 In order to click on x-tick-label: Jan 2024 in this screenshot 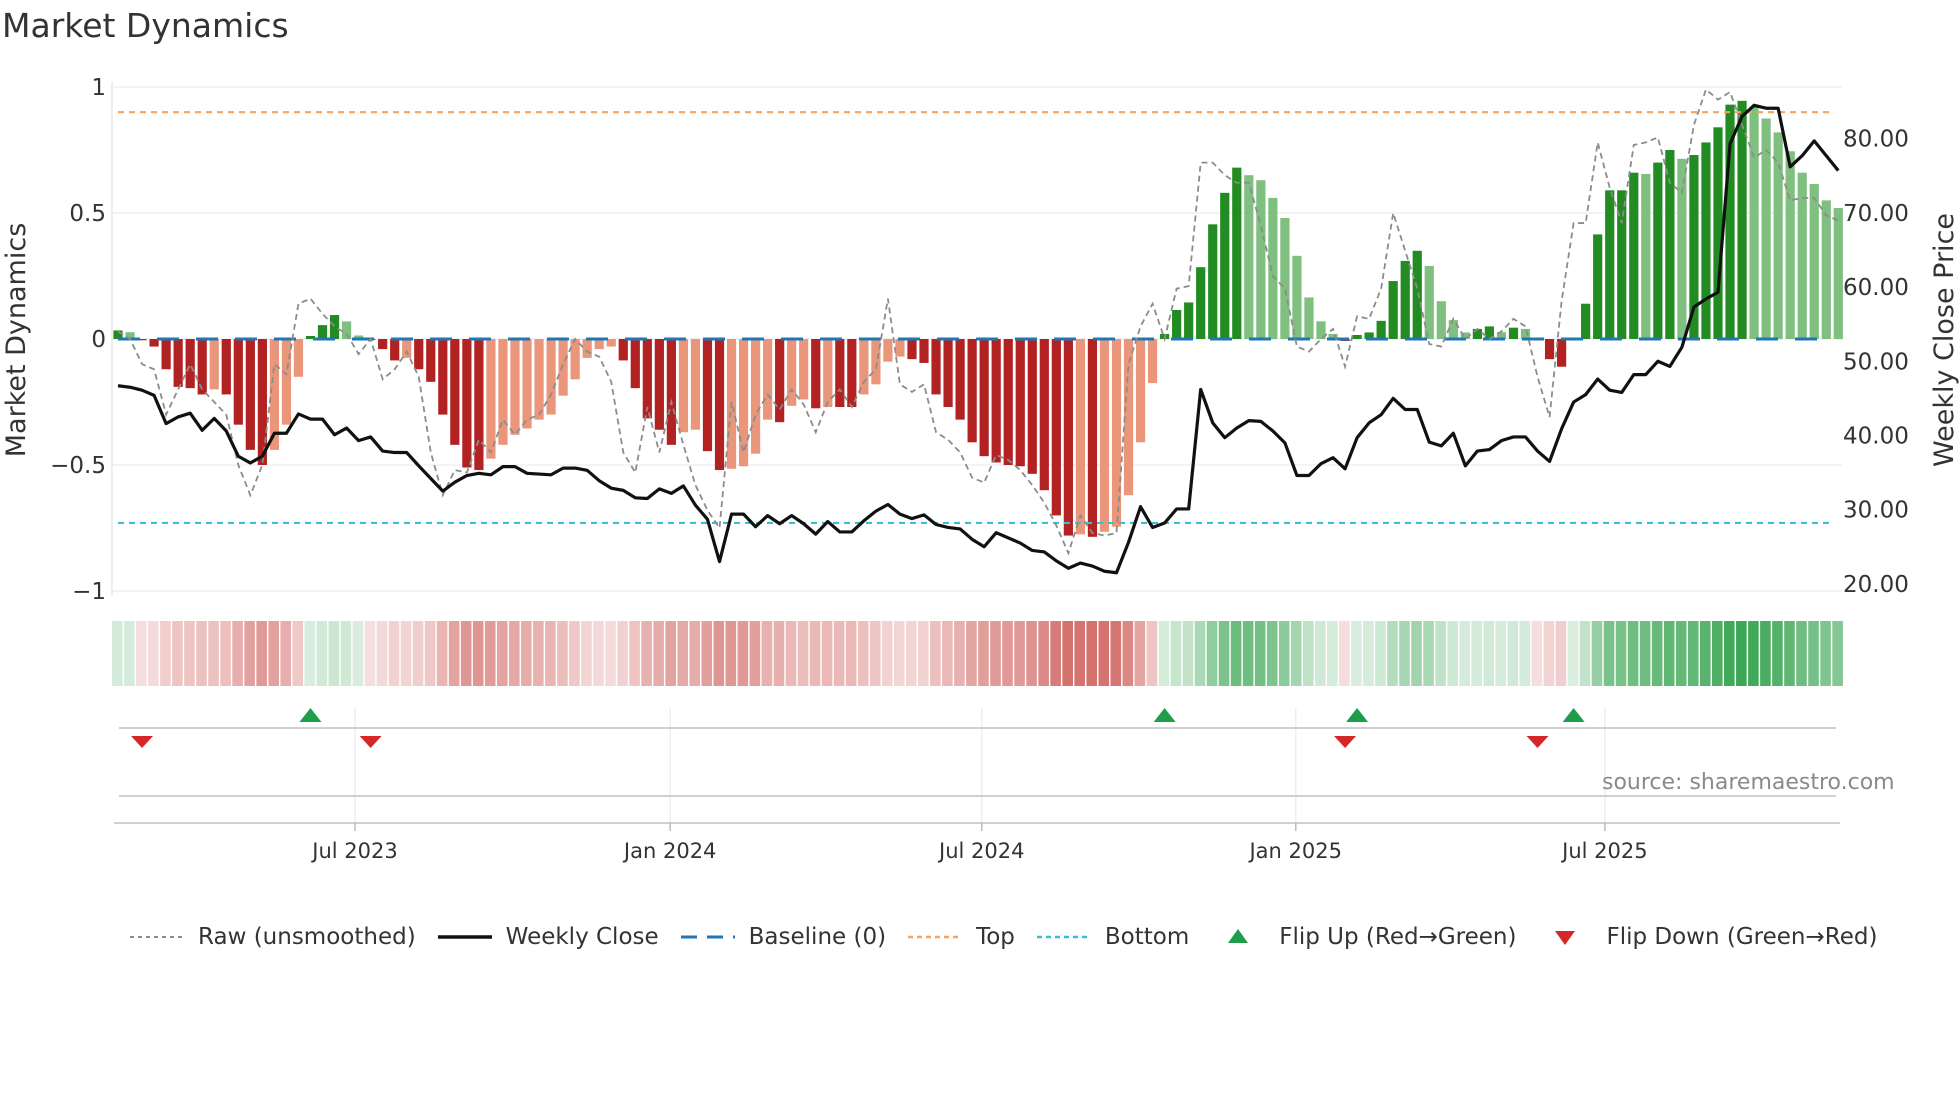, I will do `click(669, 851)`.